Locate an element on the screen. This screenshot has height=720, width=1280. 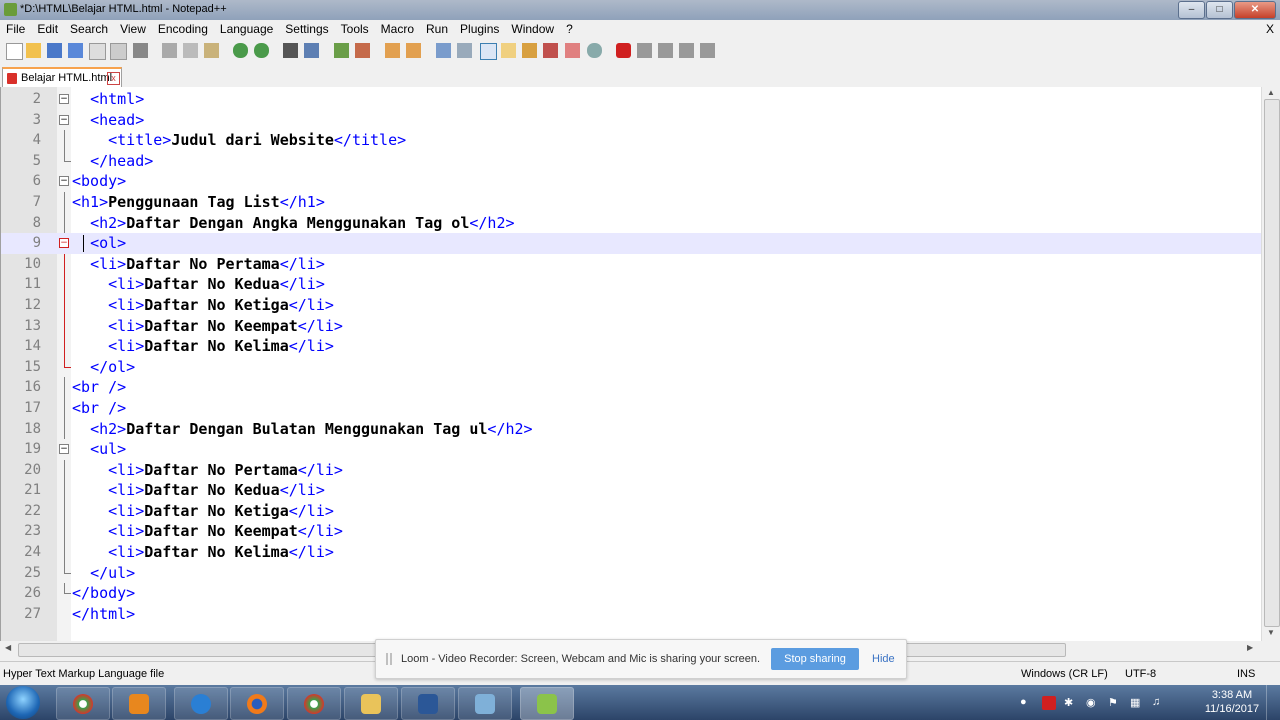
taskbar-media-player-app is located at coordinates (139, 703).